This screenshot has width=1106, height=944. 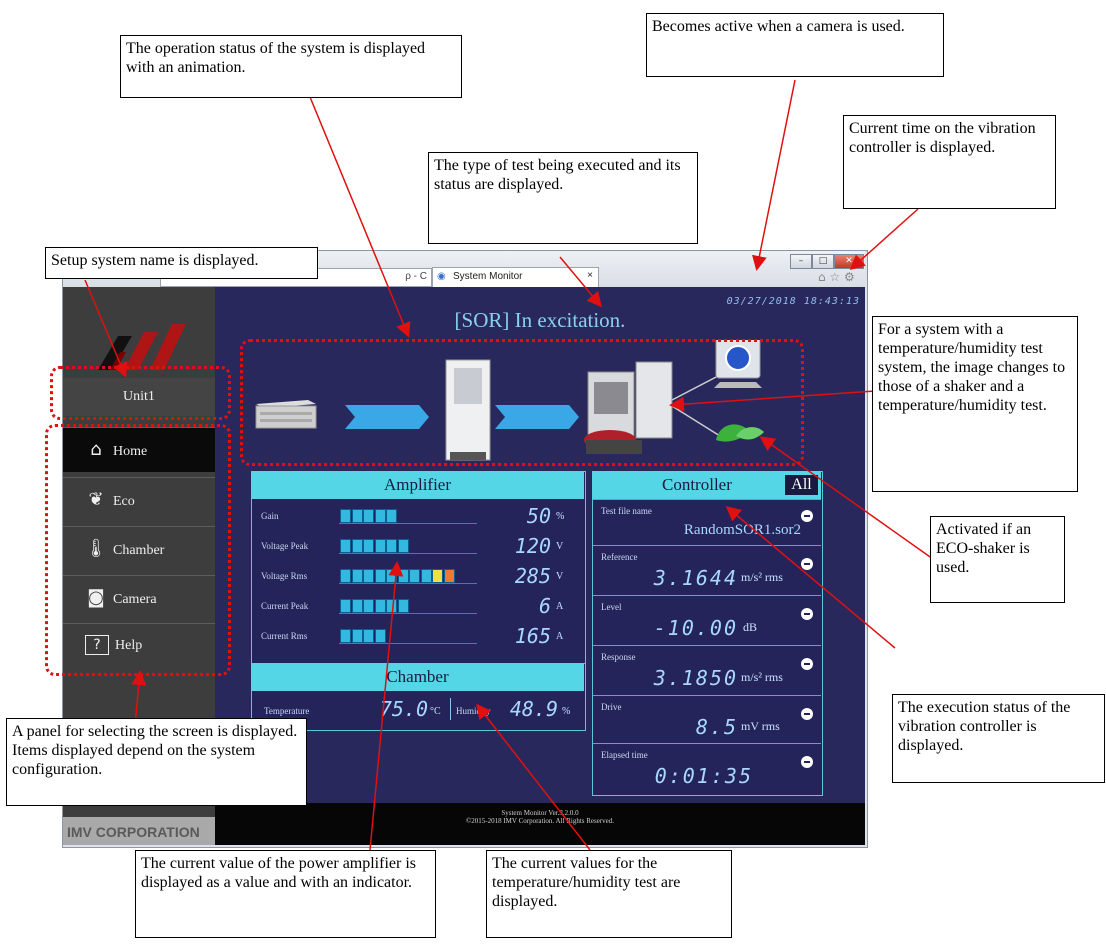 I want to click on amplifier-row-value: 6, so click(x=544, y=606).